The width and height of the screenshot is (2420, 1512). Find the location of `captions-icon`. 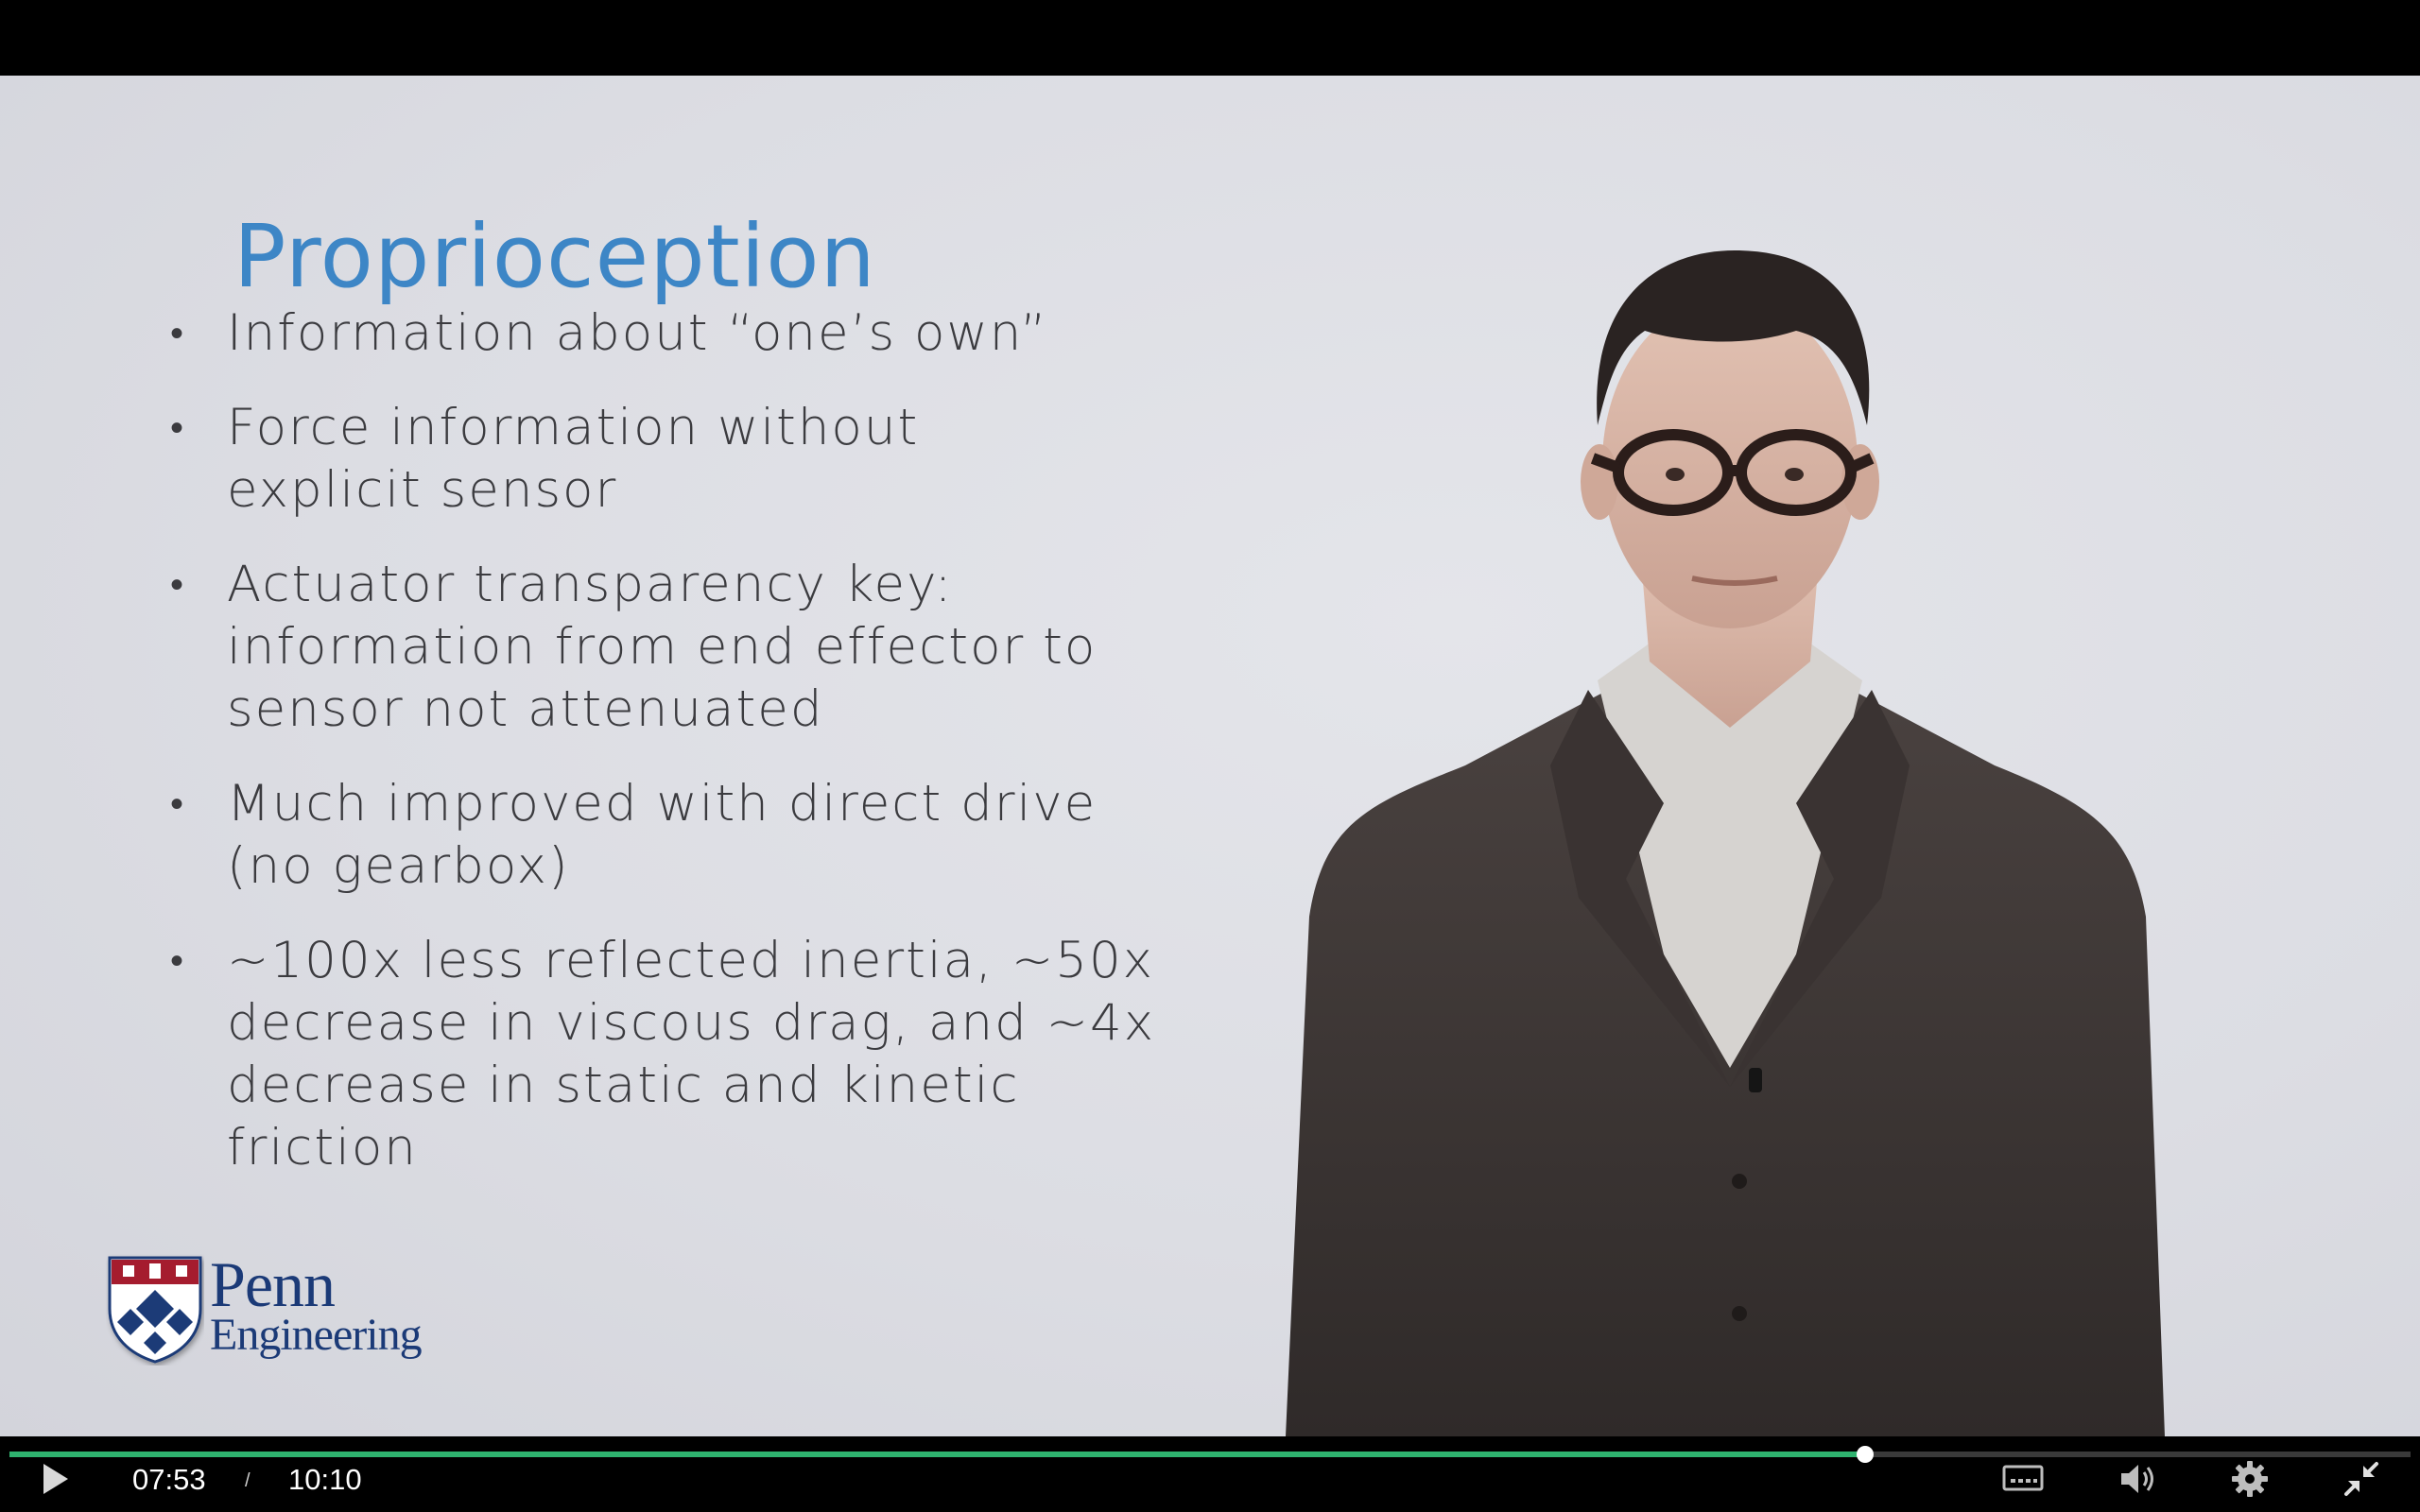

captions-icon is located at coordinates (2023, 1478).